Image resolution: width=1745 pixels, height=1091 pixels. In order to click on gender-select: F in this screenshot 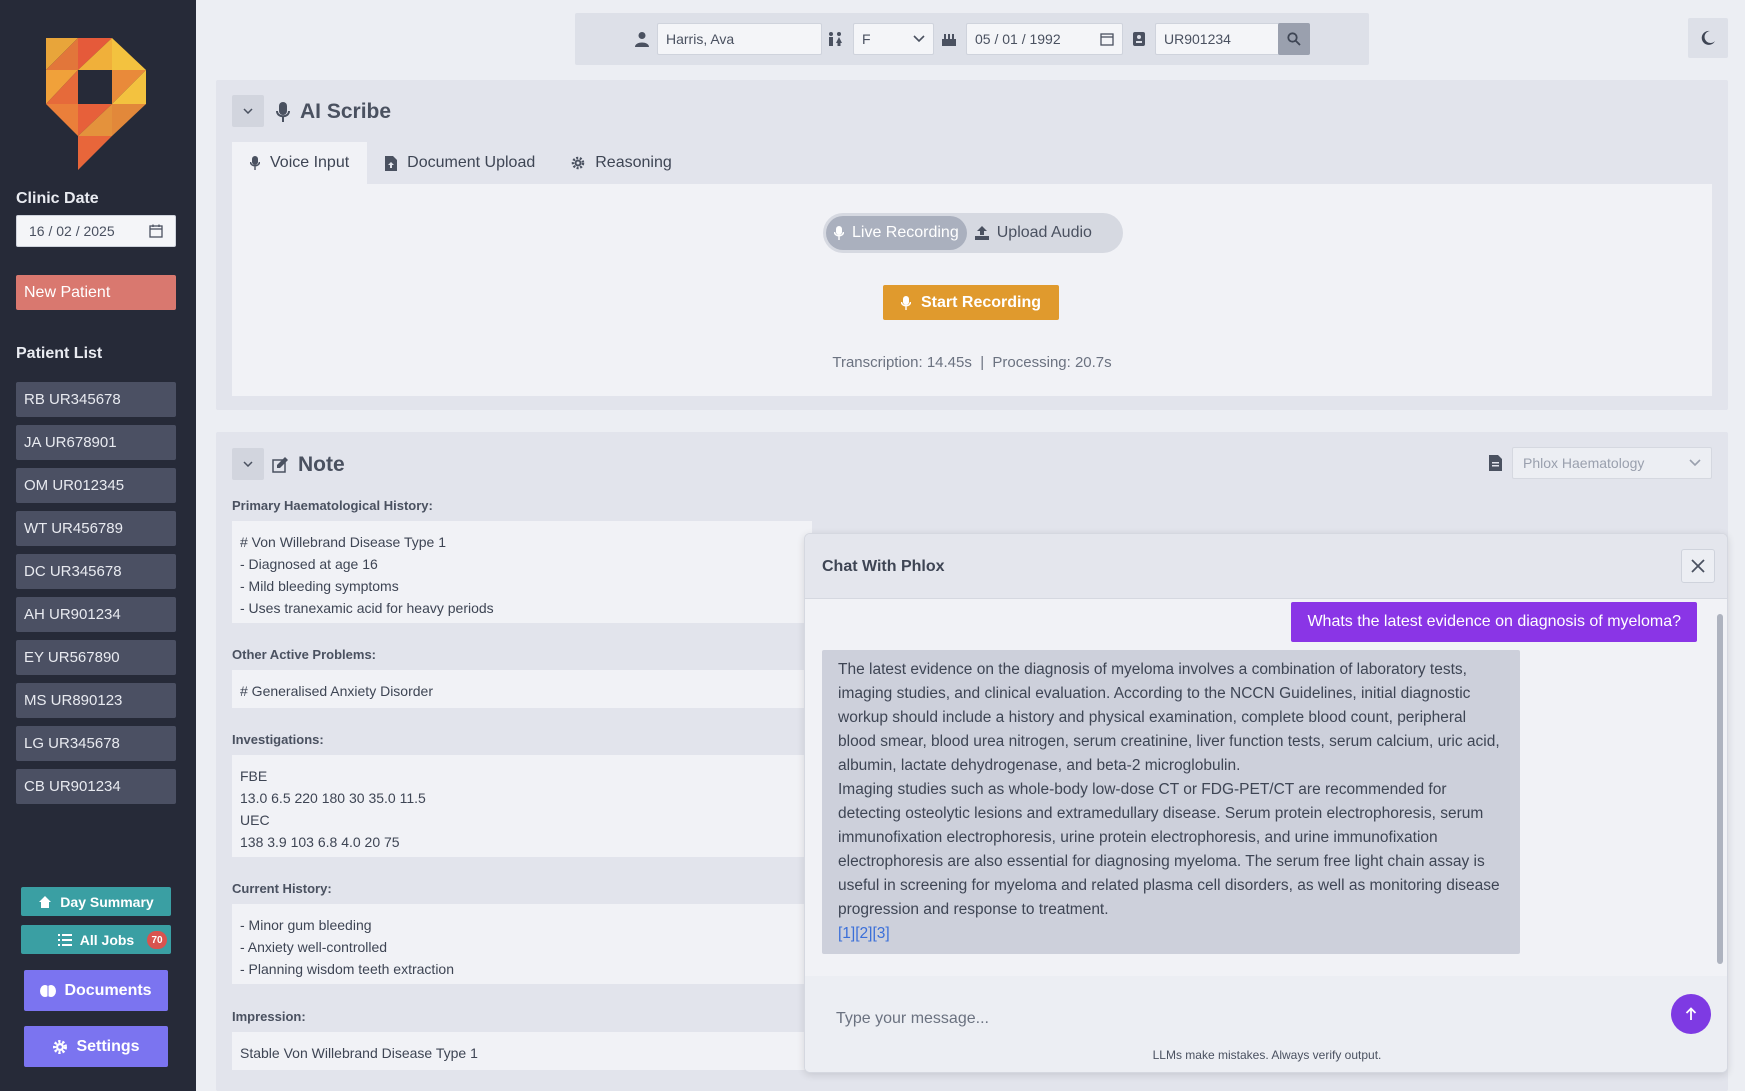, I will do `click(893, 39)`.